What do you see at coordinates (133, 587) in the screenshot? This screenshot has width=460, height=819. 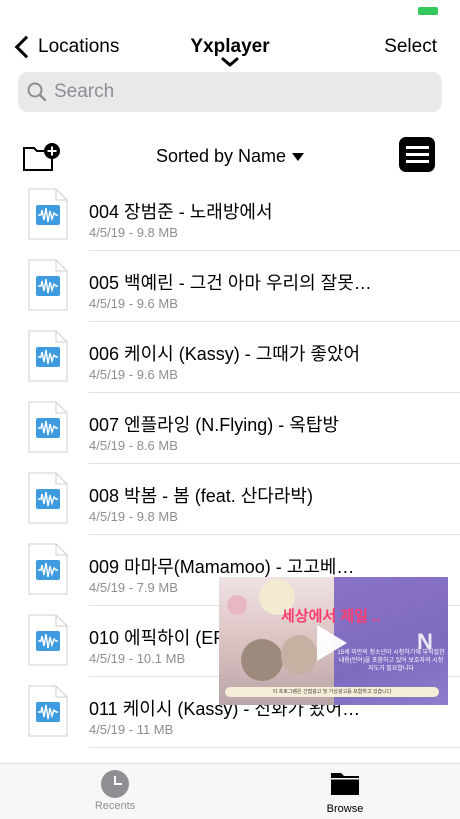 I see `file-meta: 4/5/19 - 7.9 MB` at bounding box center [133, 587].